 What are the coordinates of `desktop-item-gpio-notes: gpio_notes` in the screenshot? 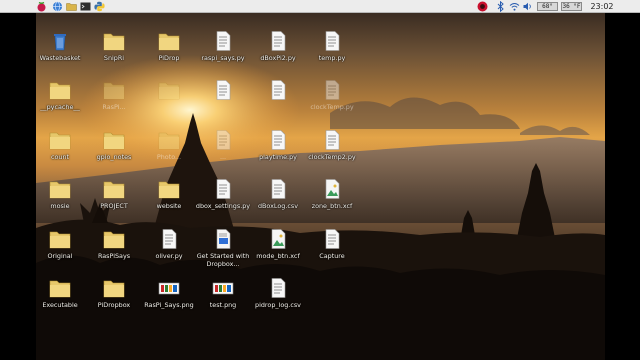 It's located at (114, 153).